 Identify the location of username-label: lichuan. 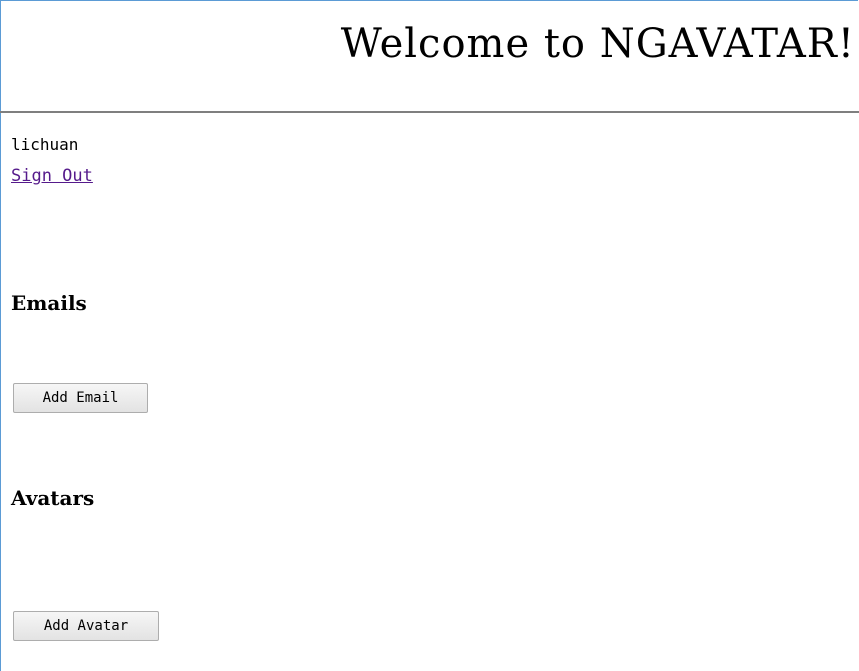
(45, 144).